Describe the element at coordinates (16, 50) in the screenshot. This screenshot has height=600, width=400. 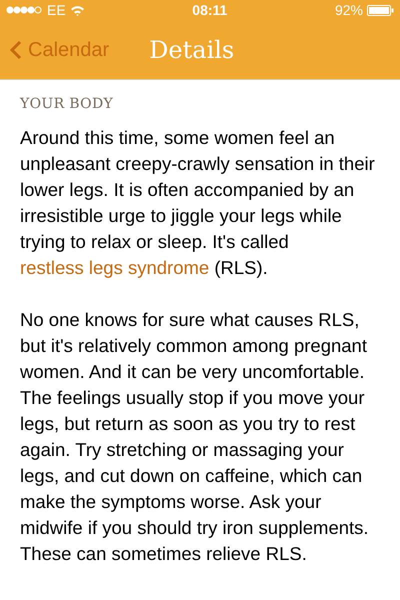
I see `back-chevron-icon` at that location.